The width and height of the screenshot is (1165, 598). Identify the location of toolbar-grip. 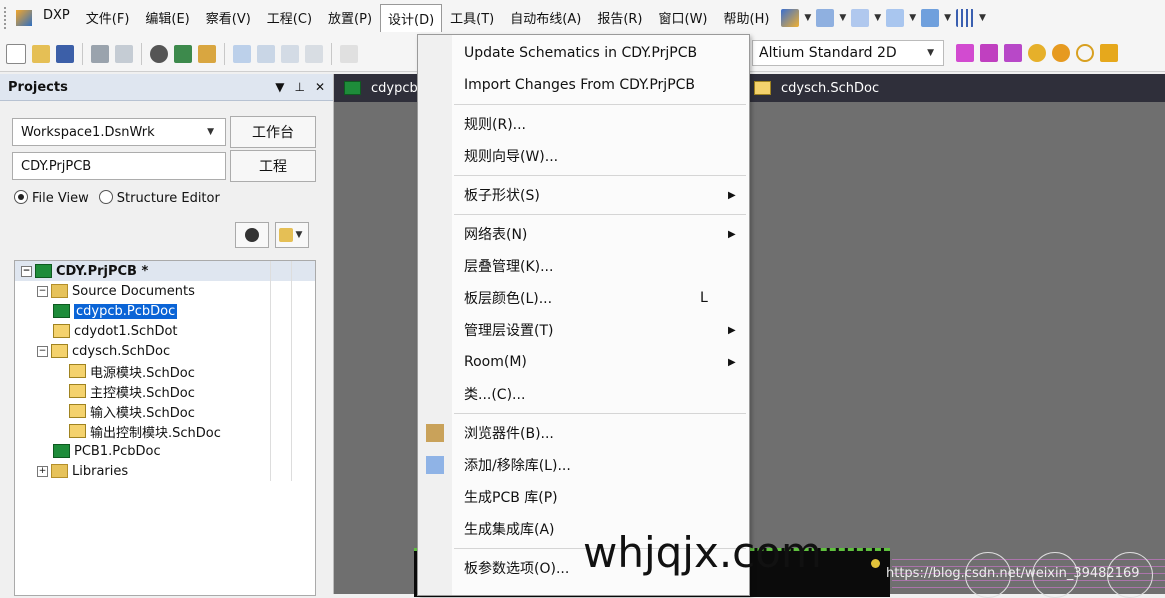
(7, 18).